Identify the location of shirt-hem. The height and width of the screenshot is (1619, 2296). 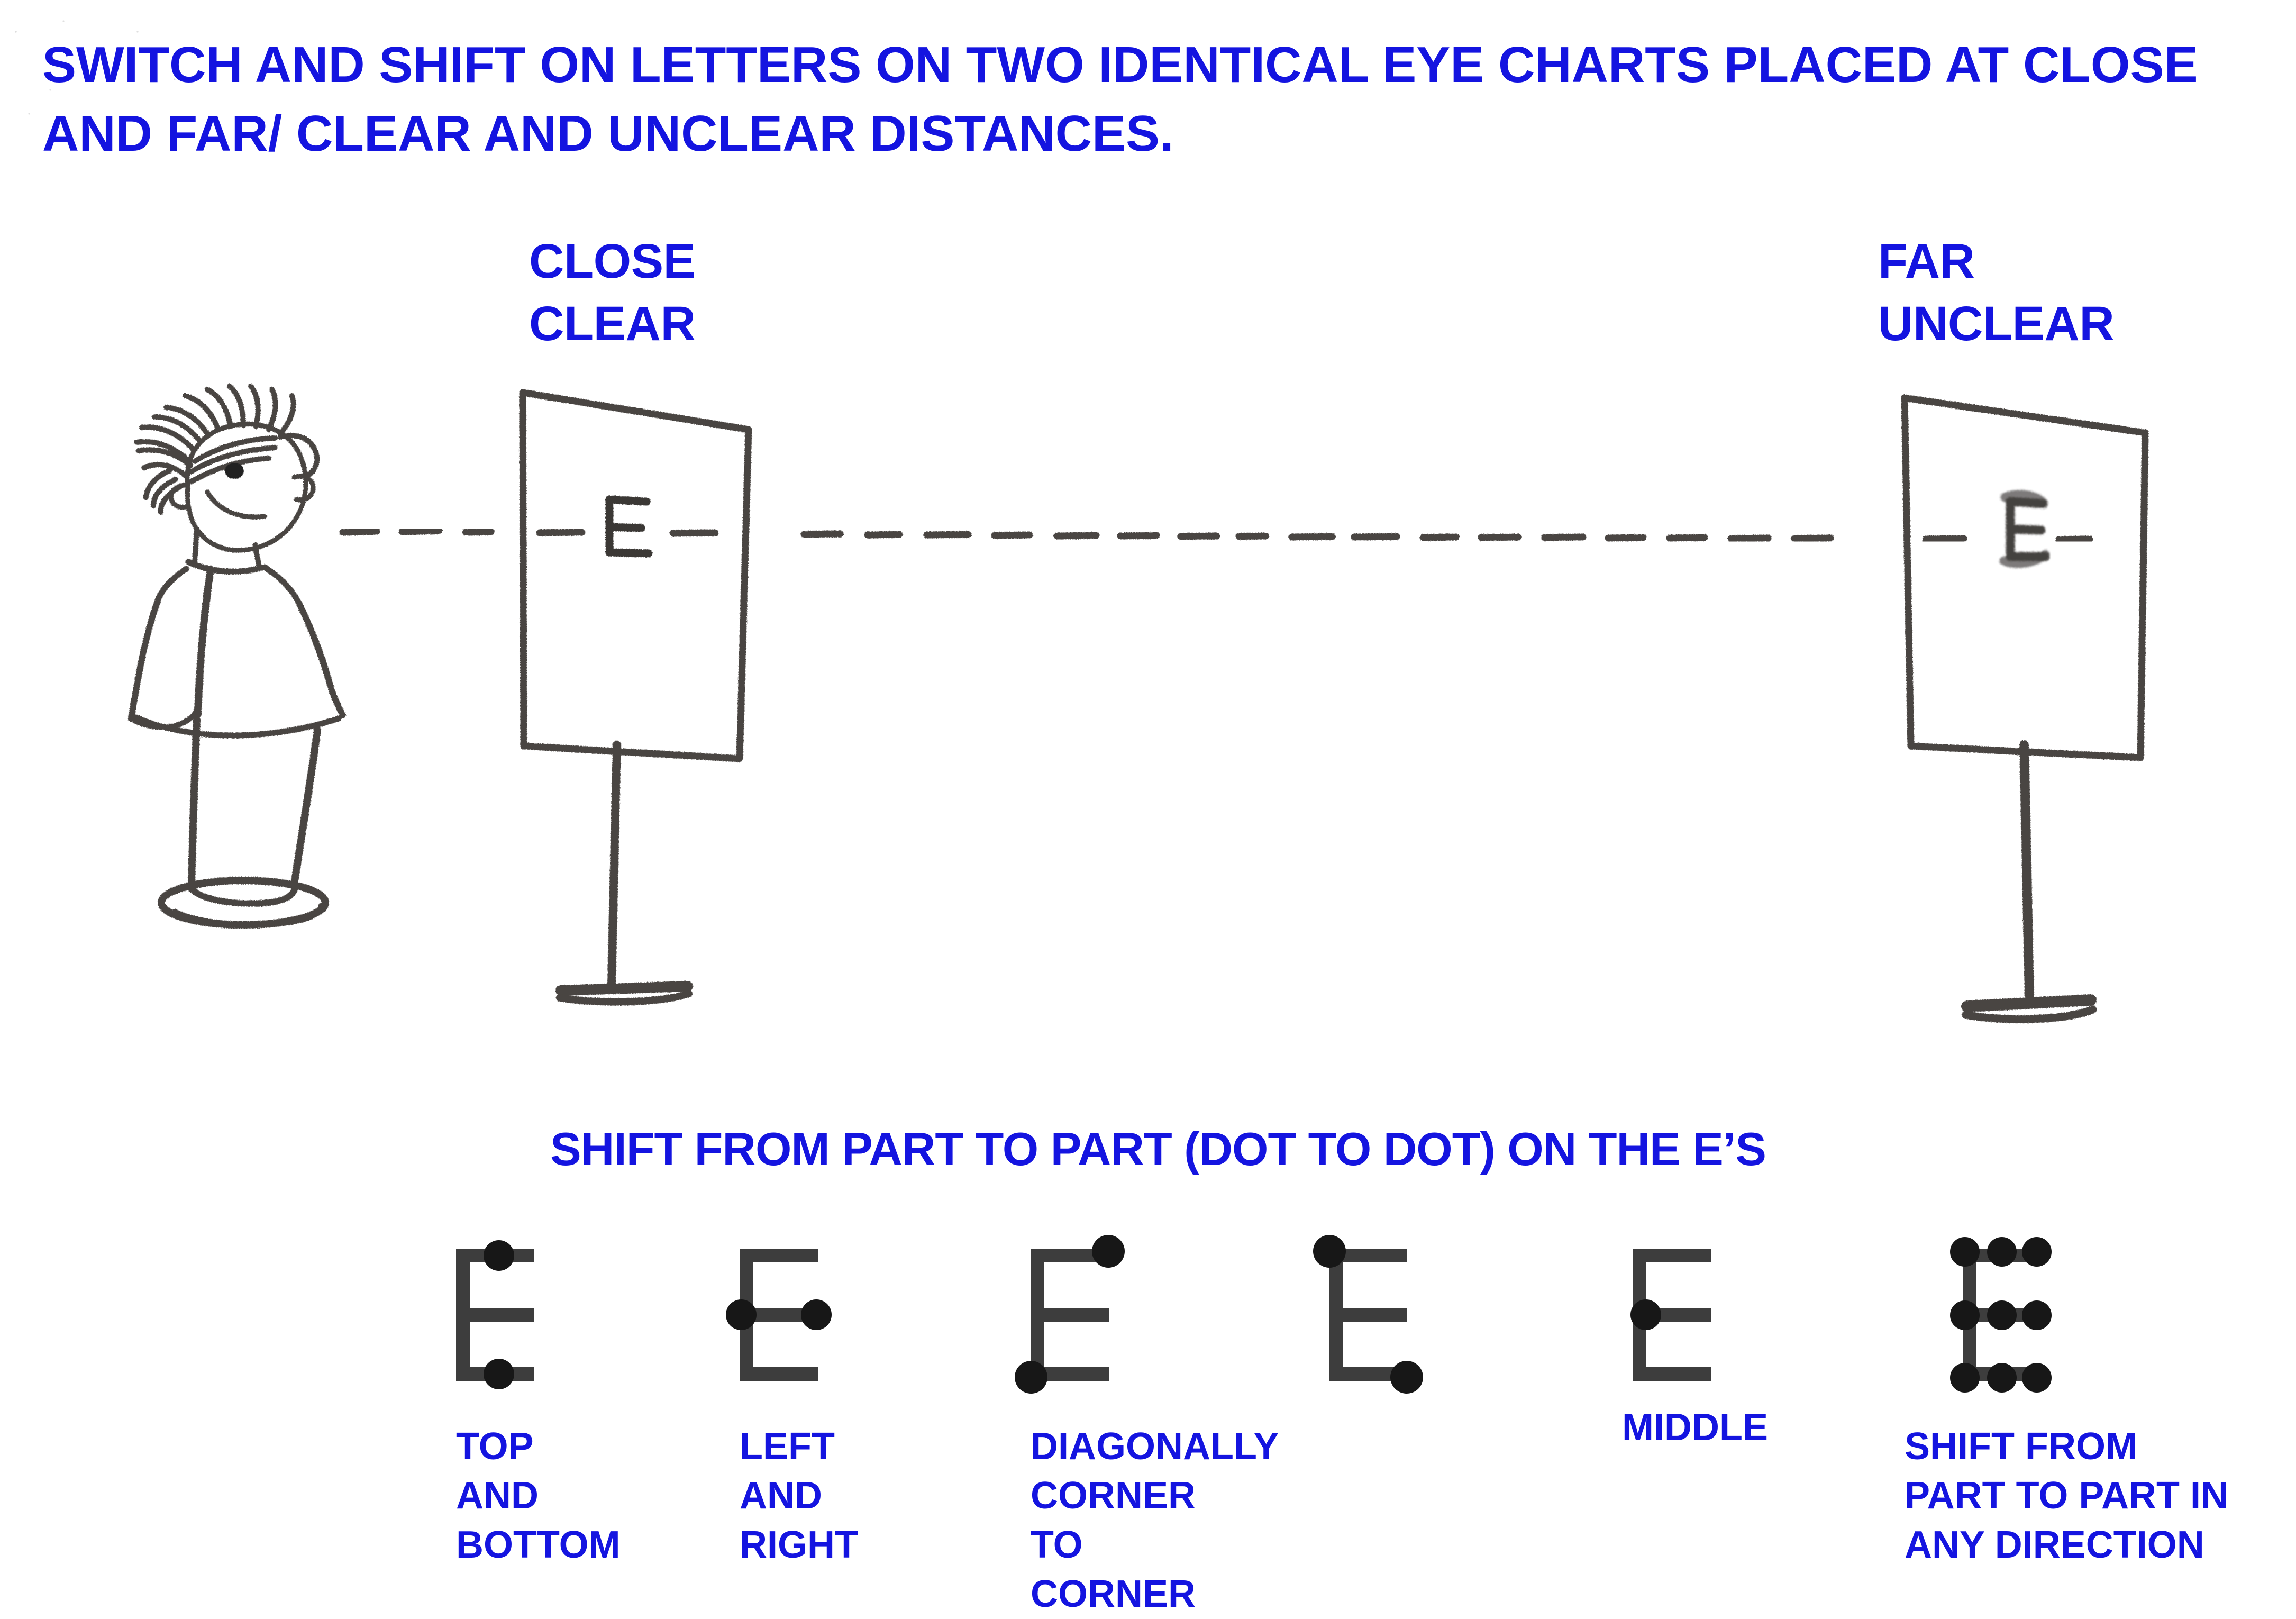
(237, 726).